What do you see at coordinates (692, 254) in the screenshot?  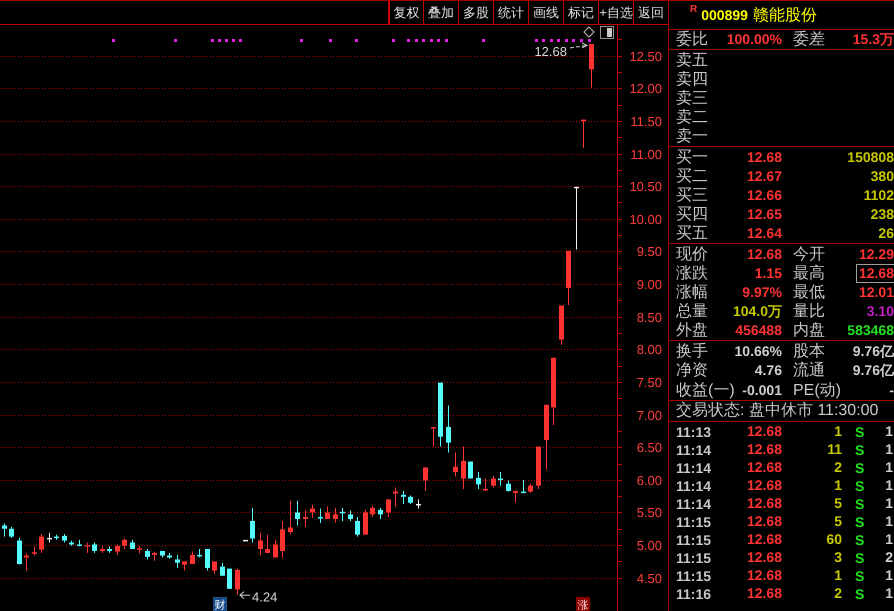 I see `stat-label: 现价` at bounding box center [692, 254].